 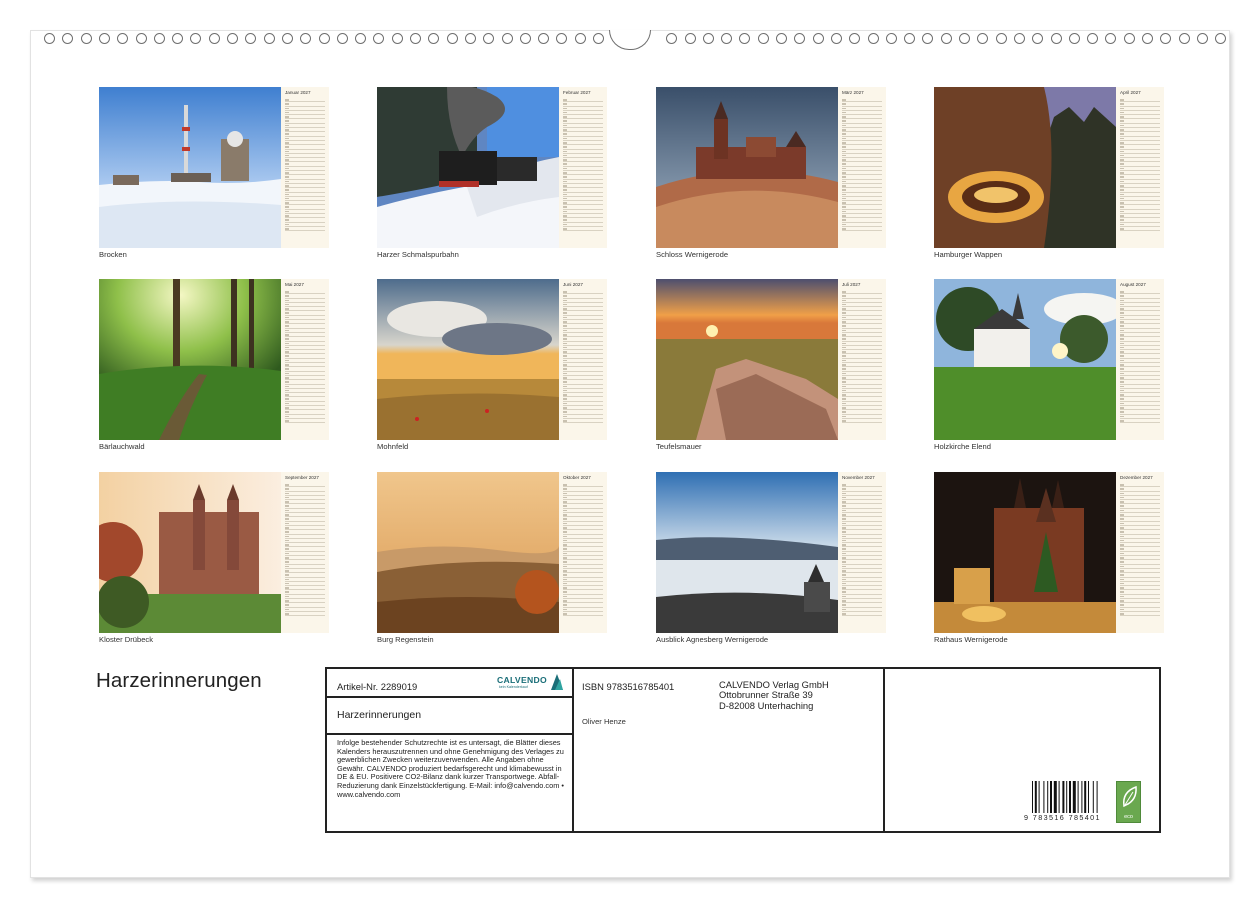 I want to click on month-december: Dezember 2027 Rathaus Wernigerode, so click(x=1049, y=559).